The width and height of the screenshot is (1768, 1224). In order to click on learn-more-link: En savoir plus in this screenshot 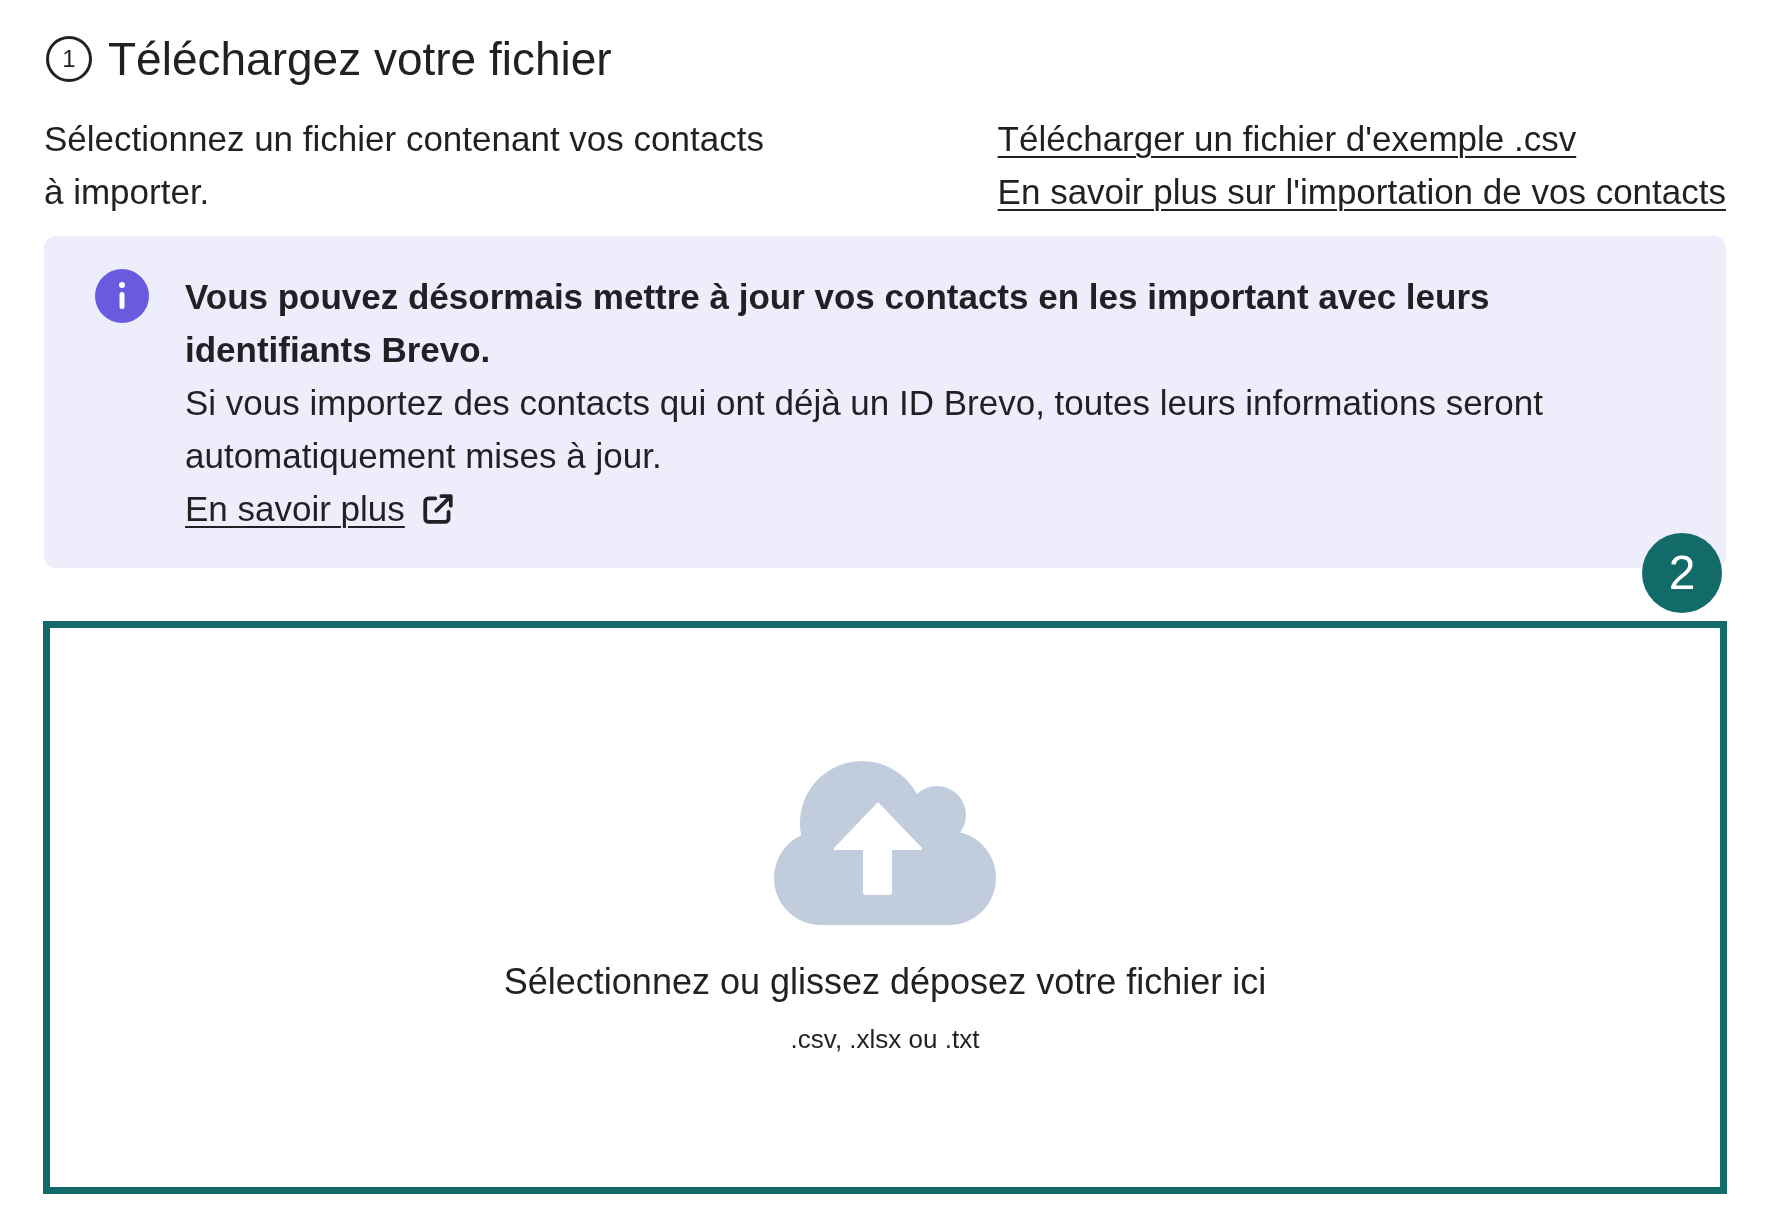, I will do `click(319, 508)`.